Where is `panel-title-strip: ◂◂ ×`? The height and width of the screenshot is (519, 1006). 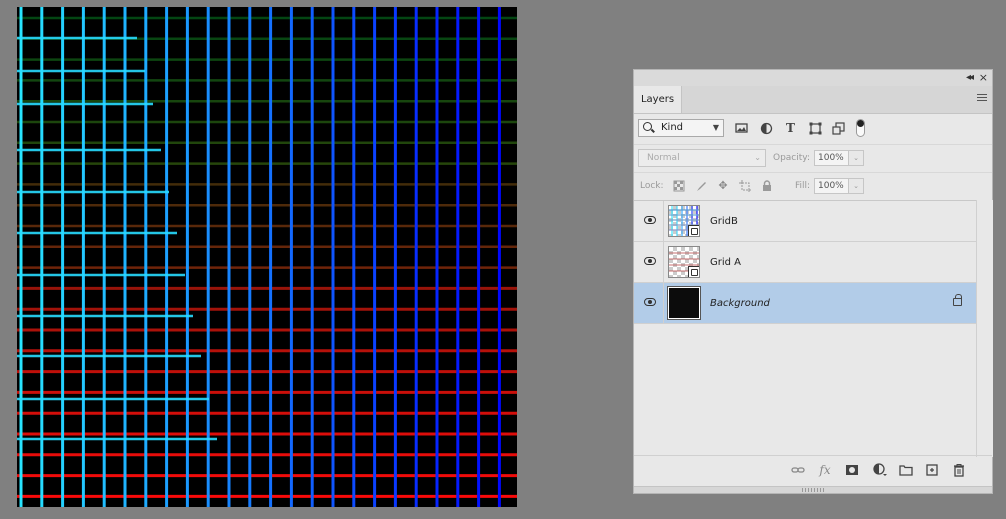
panel-title-strip: ◂◂ × is located at coordinates (813, 78).